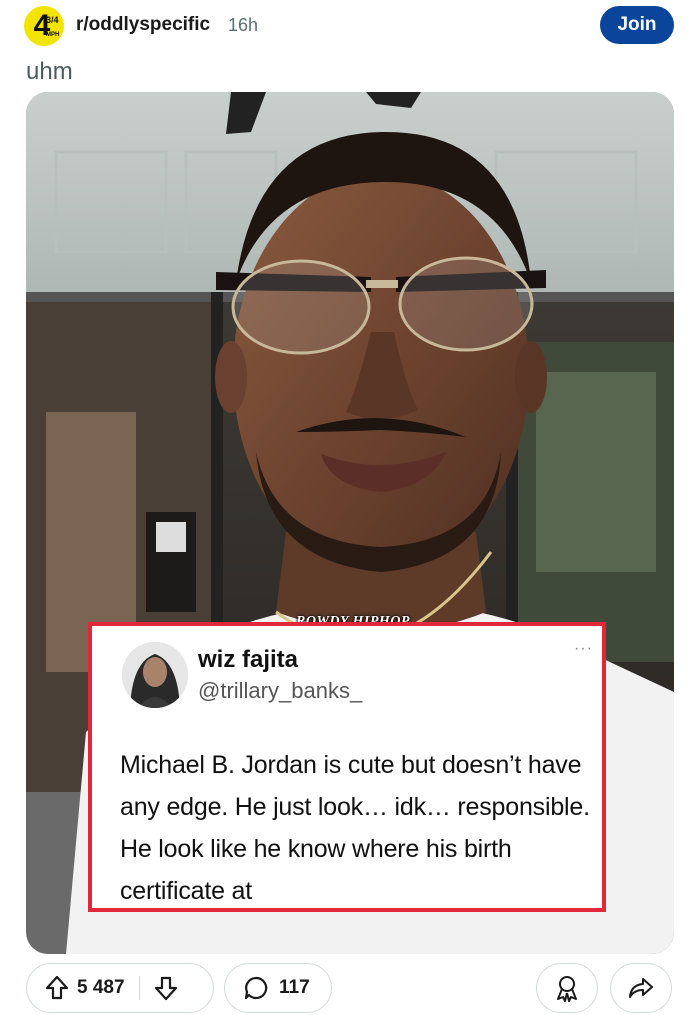  I want to click on avatar-unit: MPH, so click(53, 35).